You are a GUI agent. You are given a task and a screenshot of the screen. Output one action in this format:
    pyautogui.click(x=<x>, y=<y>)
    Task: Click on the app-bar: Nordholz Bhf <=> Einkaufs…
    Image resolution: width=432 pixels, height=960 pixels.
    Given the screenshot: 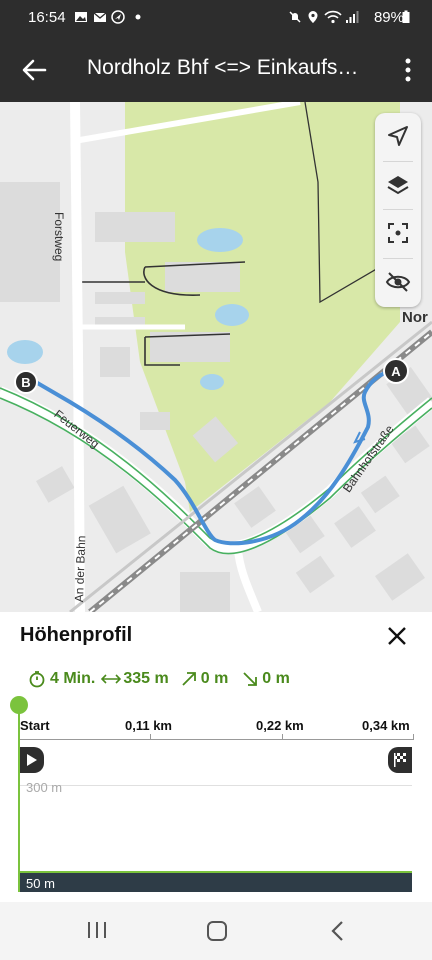 What is the action you would take?
    pyautogui.click(x=216, y=69)
    